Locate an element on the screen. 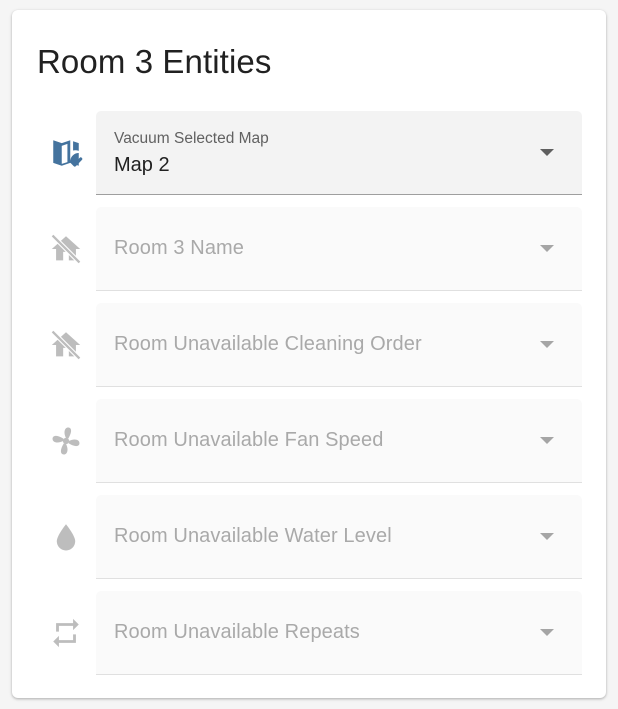 This screenshot has width=618, height=709. select-value: Map 2 is located at coordinates (142, 165).